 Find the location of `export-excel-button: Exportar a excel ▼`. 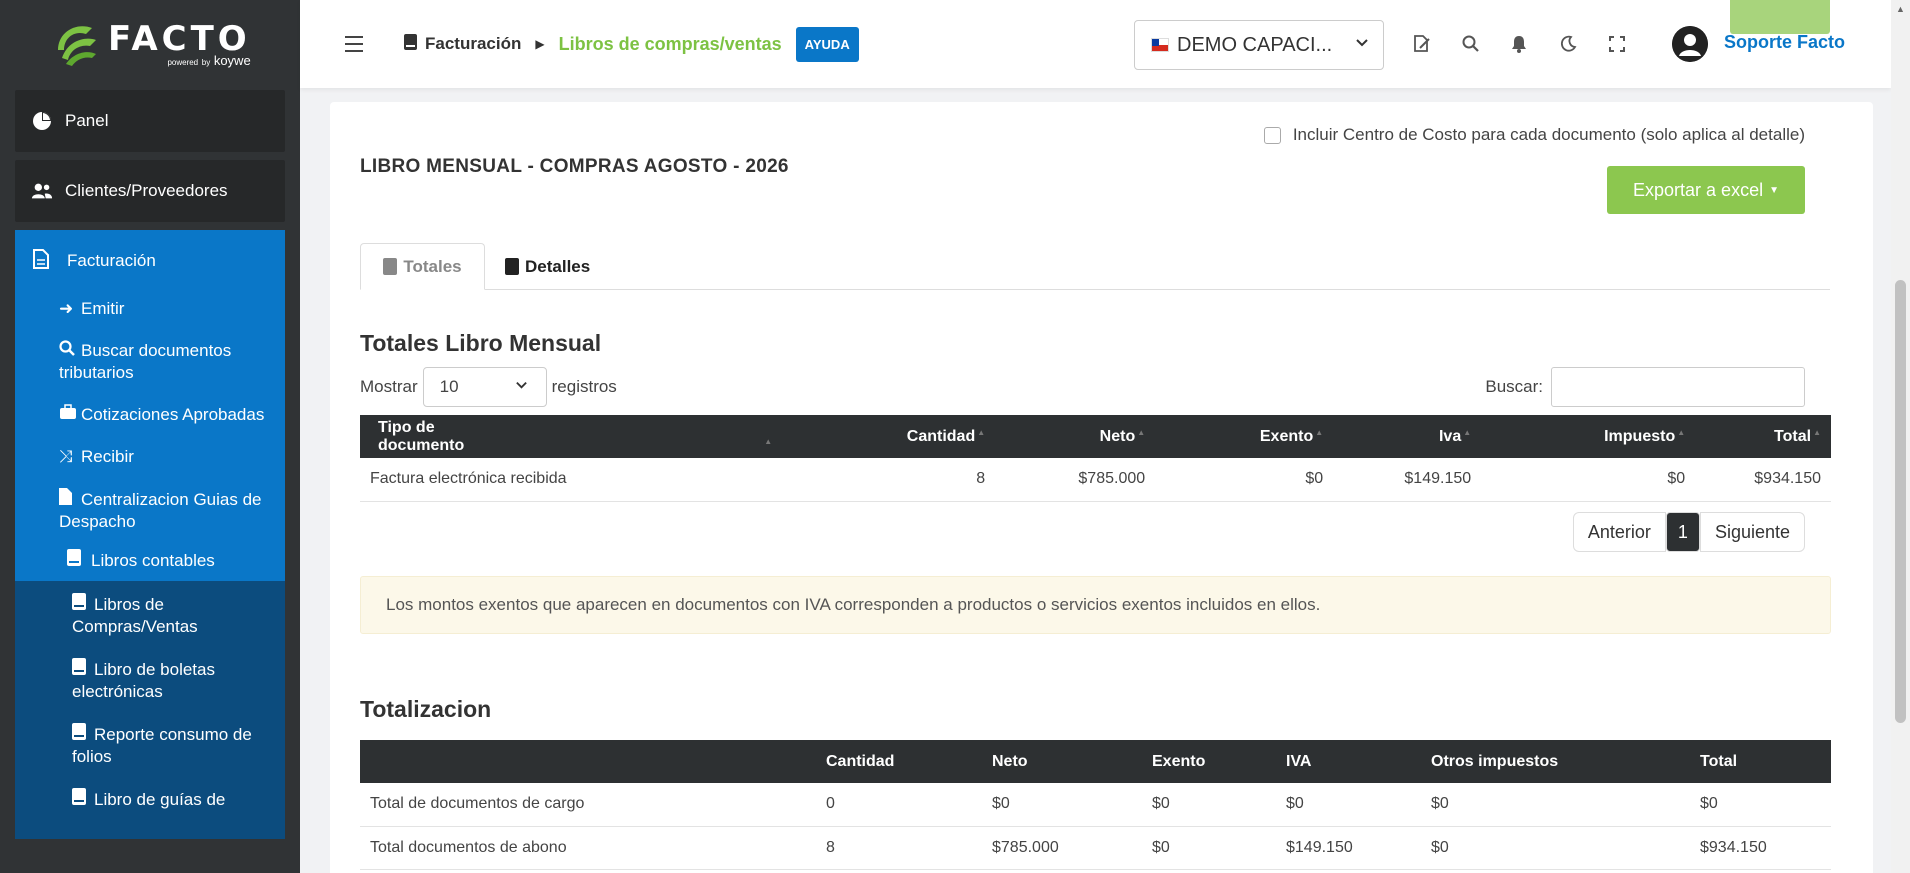

export-excel-button: Exportar a excel ▼ is located at coordinates (1706, 190).